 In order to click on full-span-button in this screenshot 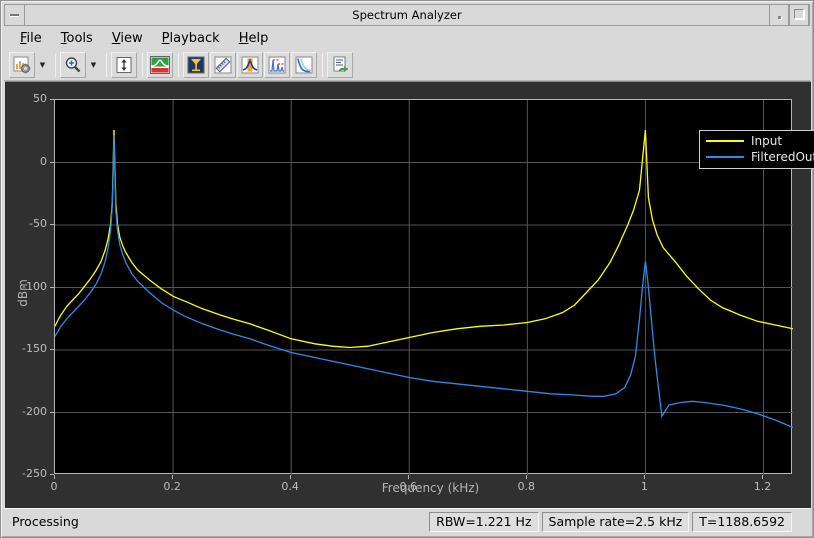, I will do `click(124, 64)`.